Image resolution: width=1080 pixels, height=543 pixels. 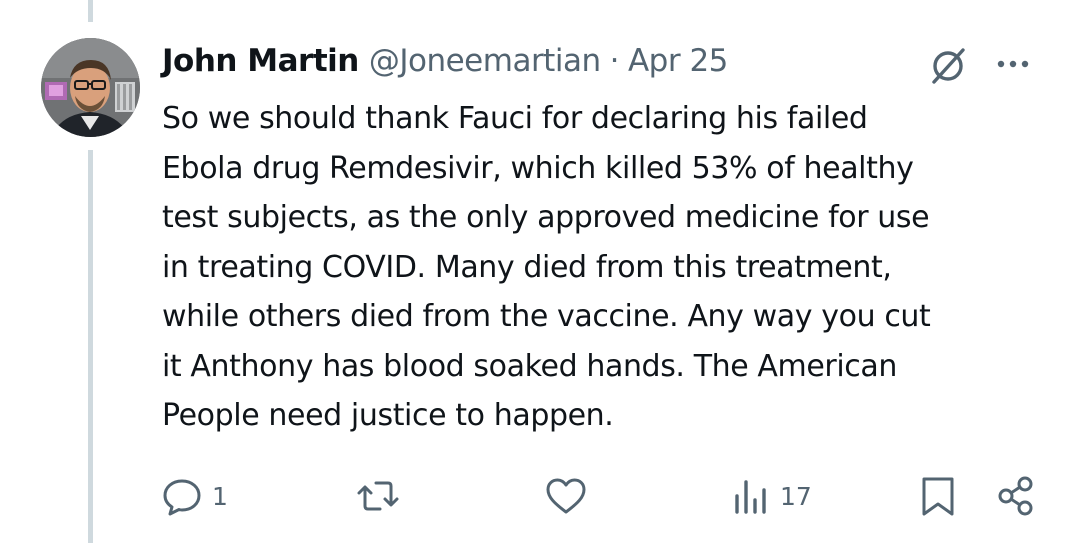 I want to click on thread-line-top, so click(x=90, y=11).